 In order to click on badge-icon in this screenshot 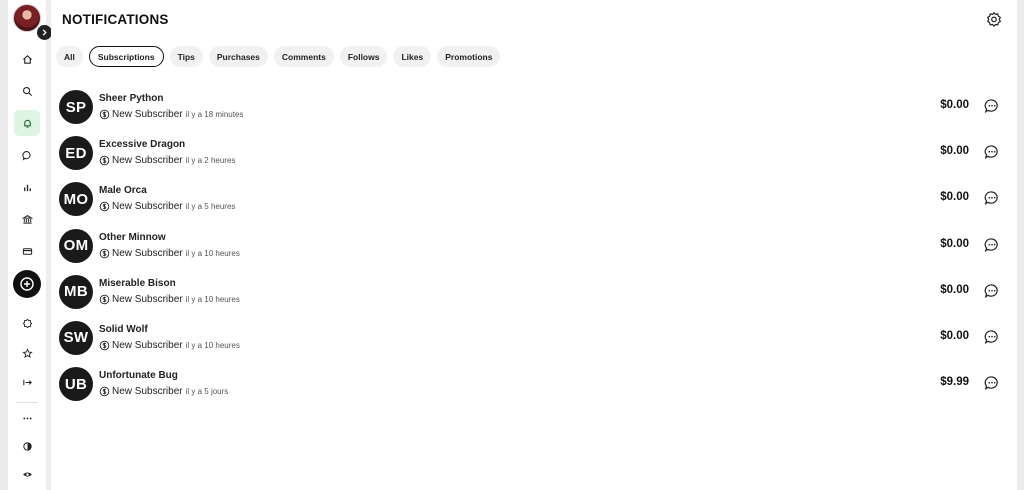, I will do `click(27, 323)`.